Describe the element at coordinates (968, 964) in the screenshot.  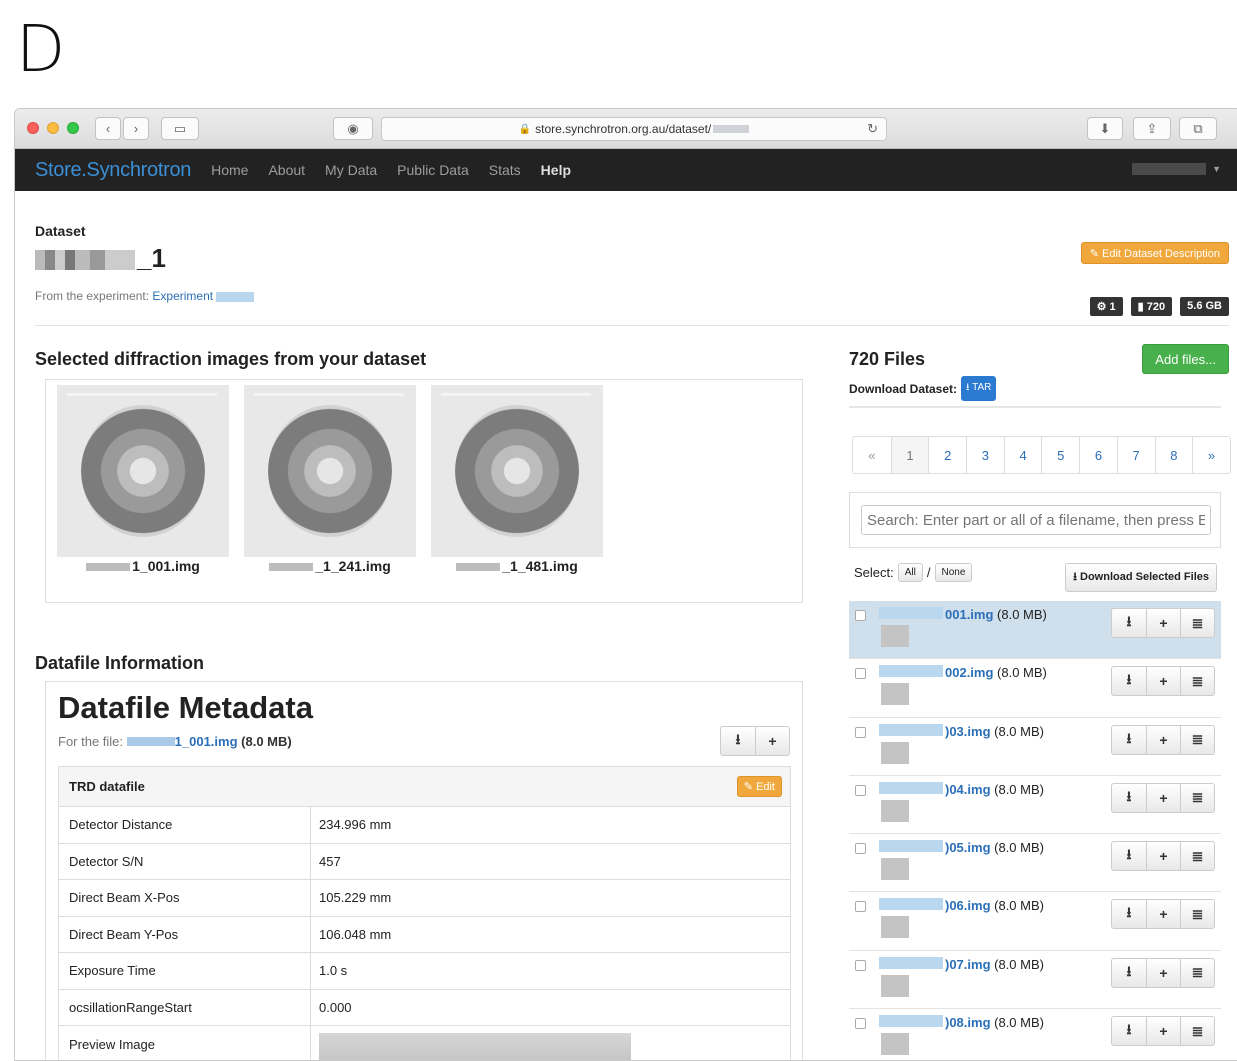
I see `file-link: )07.img` at that location.